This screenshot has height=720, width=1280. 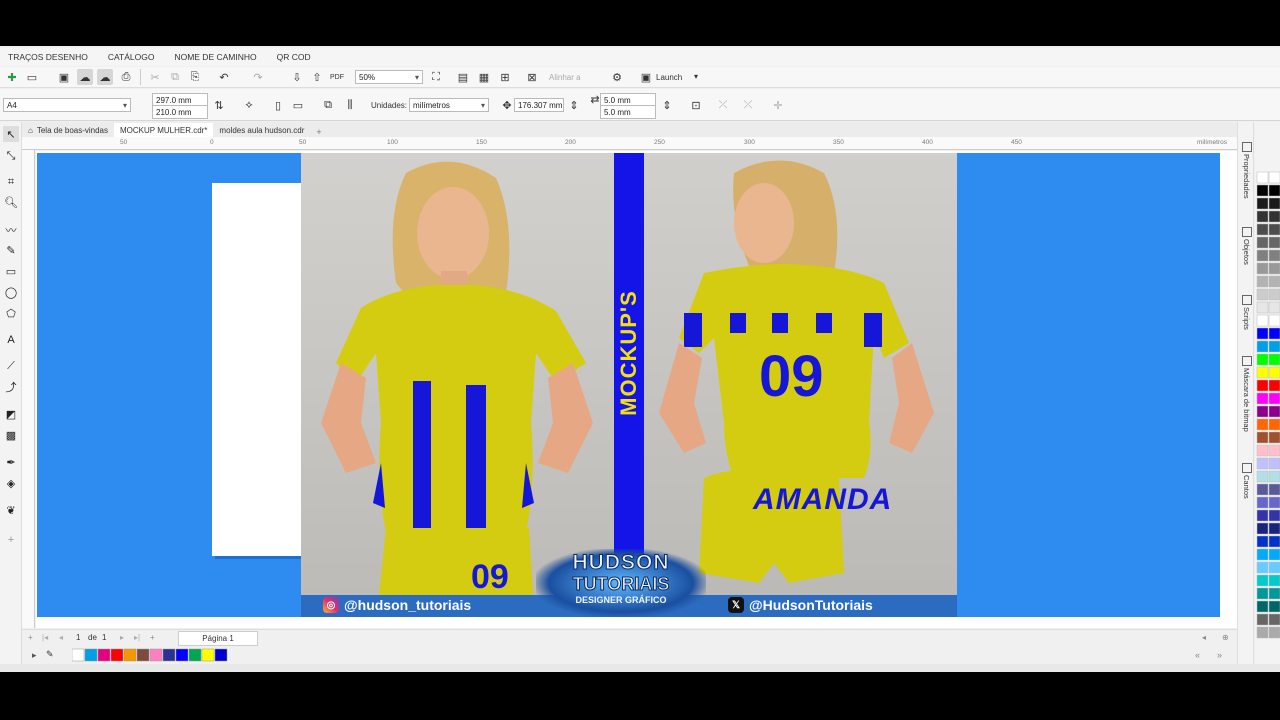 I want to click on shadow-tool-icon: ◩, so click(x=11, y=414).